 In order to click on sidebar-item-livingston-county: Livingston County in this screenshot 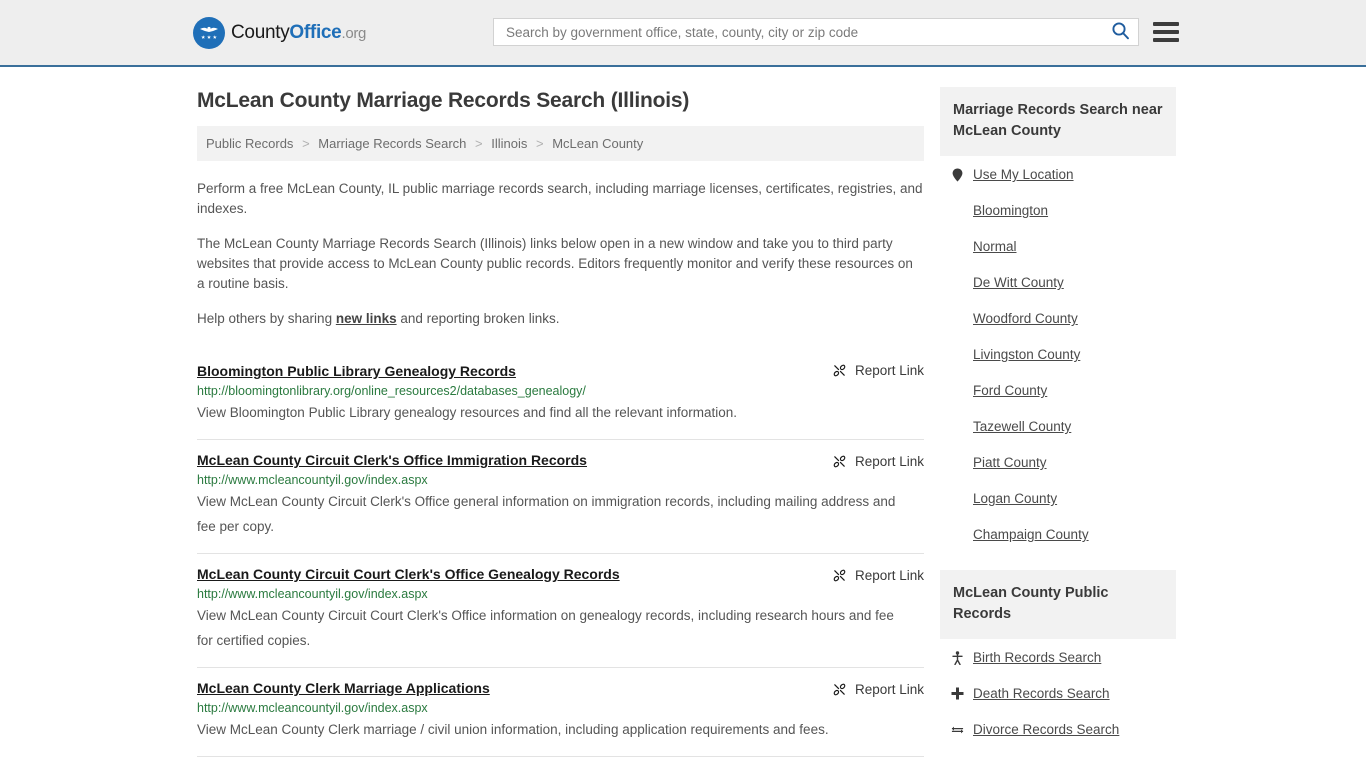, I will do `click(1058, 354)`.